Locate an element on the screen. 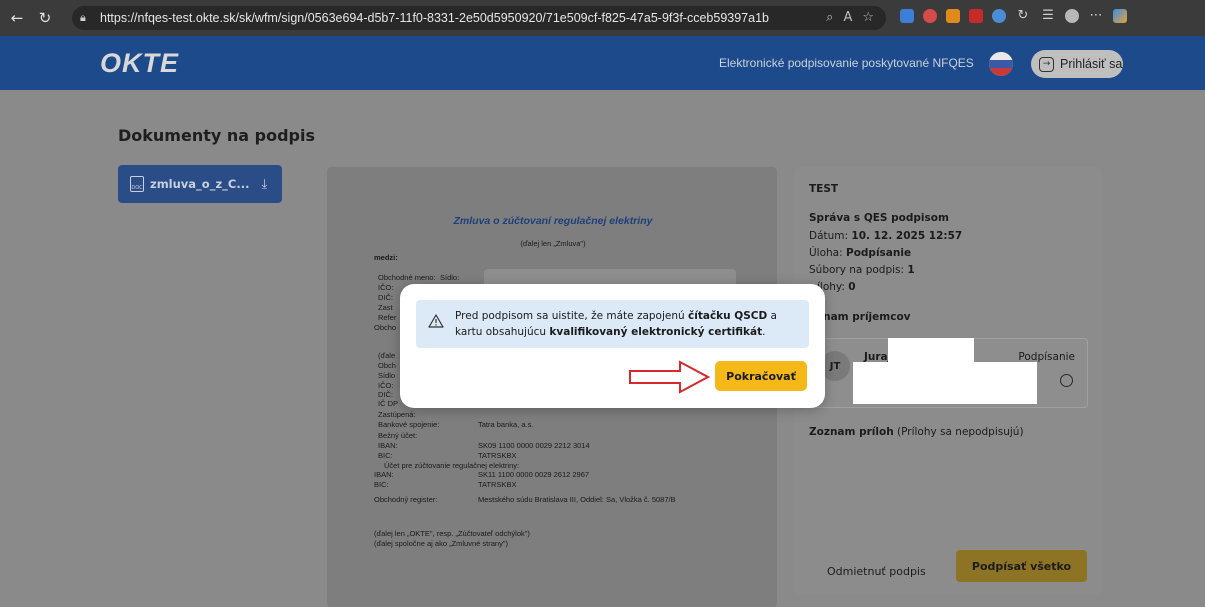 This screenshot has width=1205, height=607. document-text: Obchodný register: is located at coordinates (406, 499).